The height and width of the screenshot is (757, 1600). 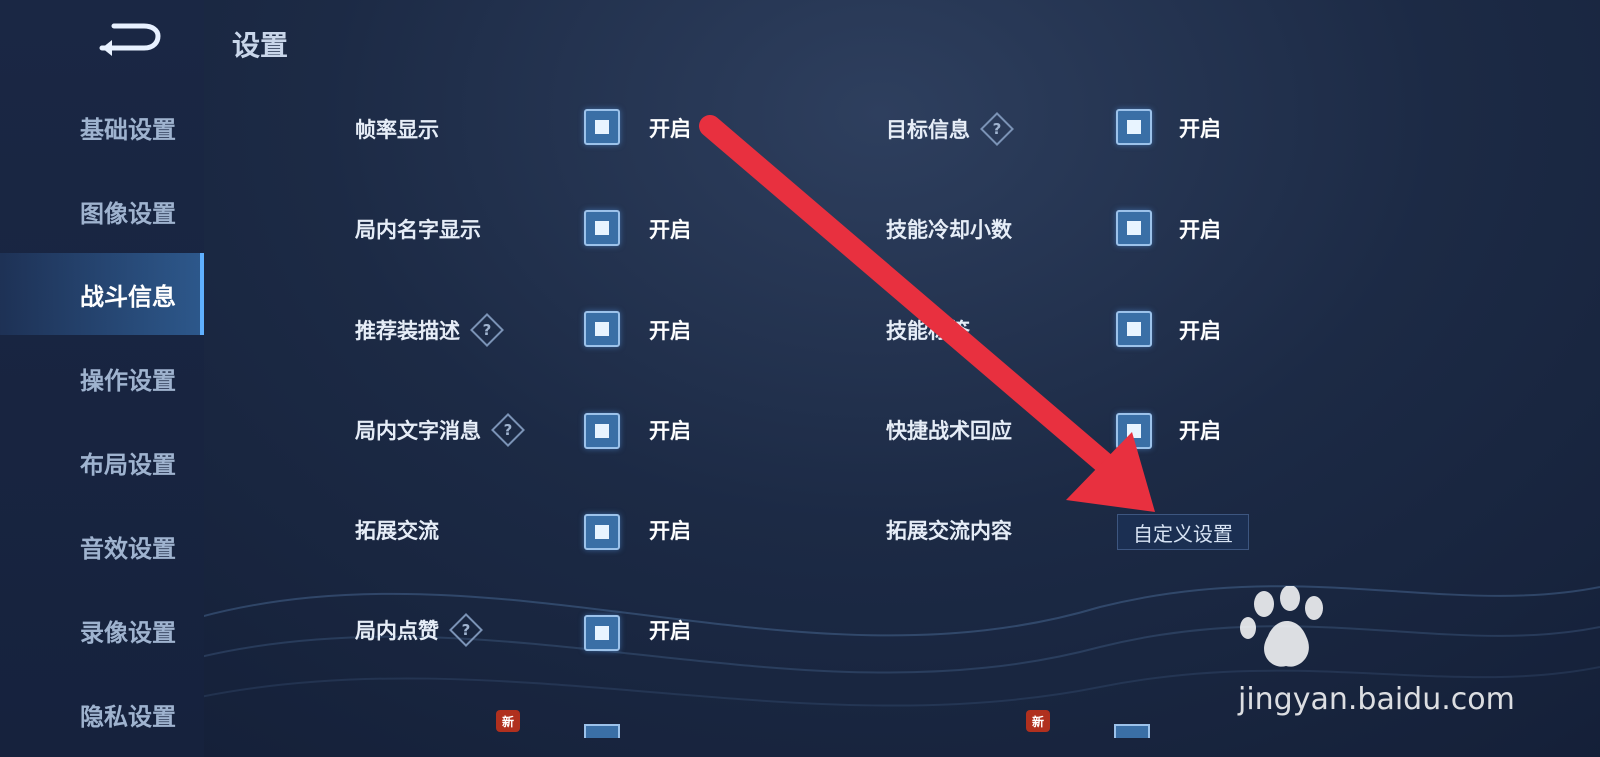 I want to click on setting-label-recommend-desc: 推荐装描述?, so click(x=428, y=330).